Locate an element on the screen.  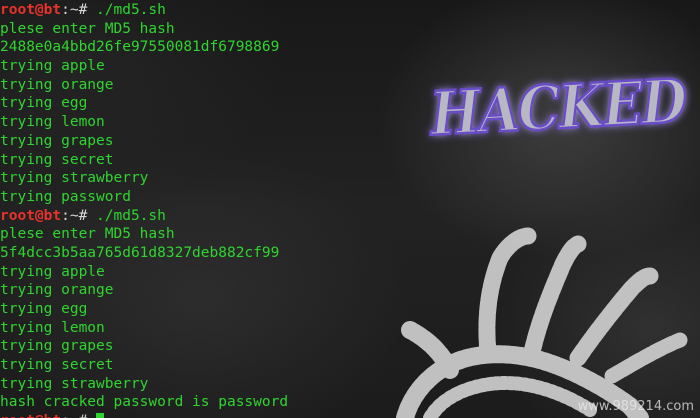
output-line: 5f4dcc3b5aa765d61d8327deb882cf99 is located at coordinates (140, 252).